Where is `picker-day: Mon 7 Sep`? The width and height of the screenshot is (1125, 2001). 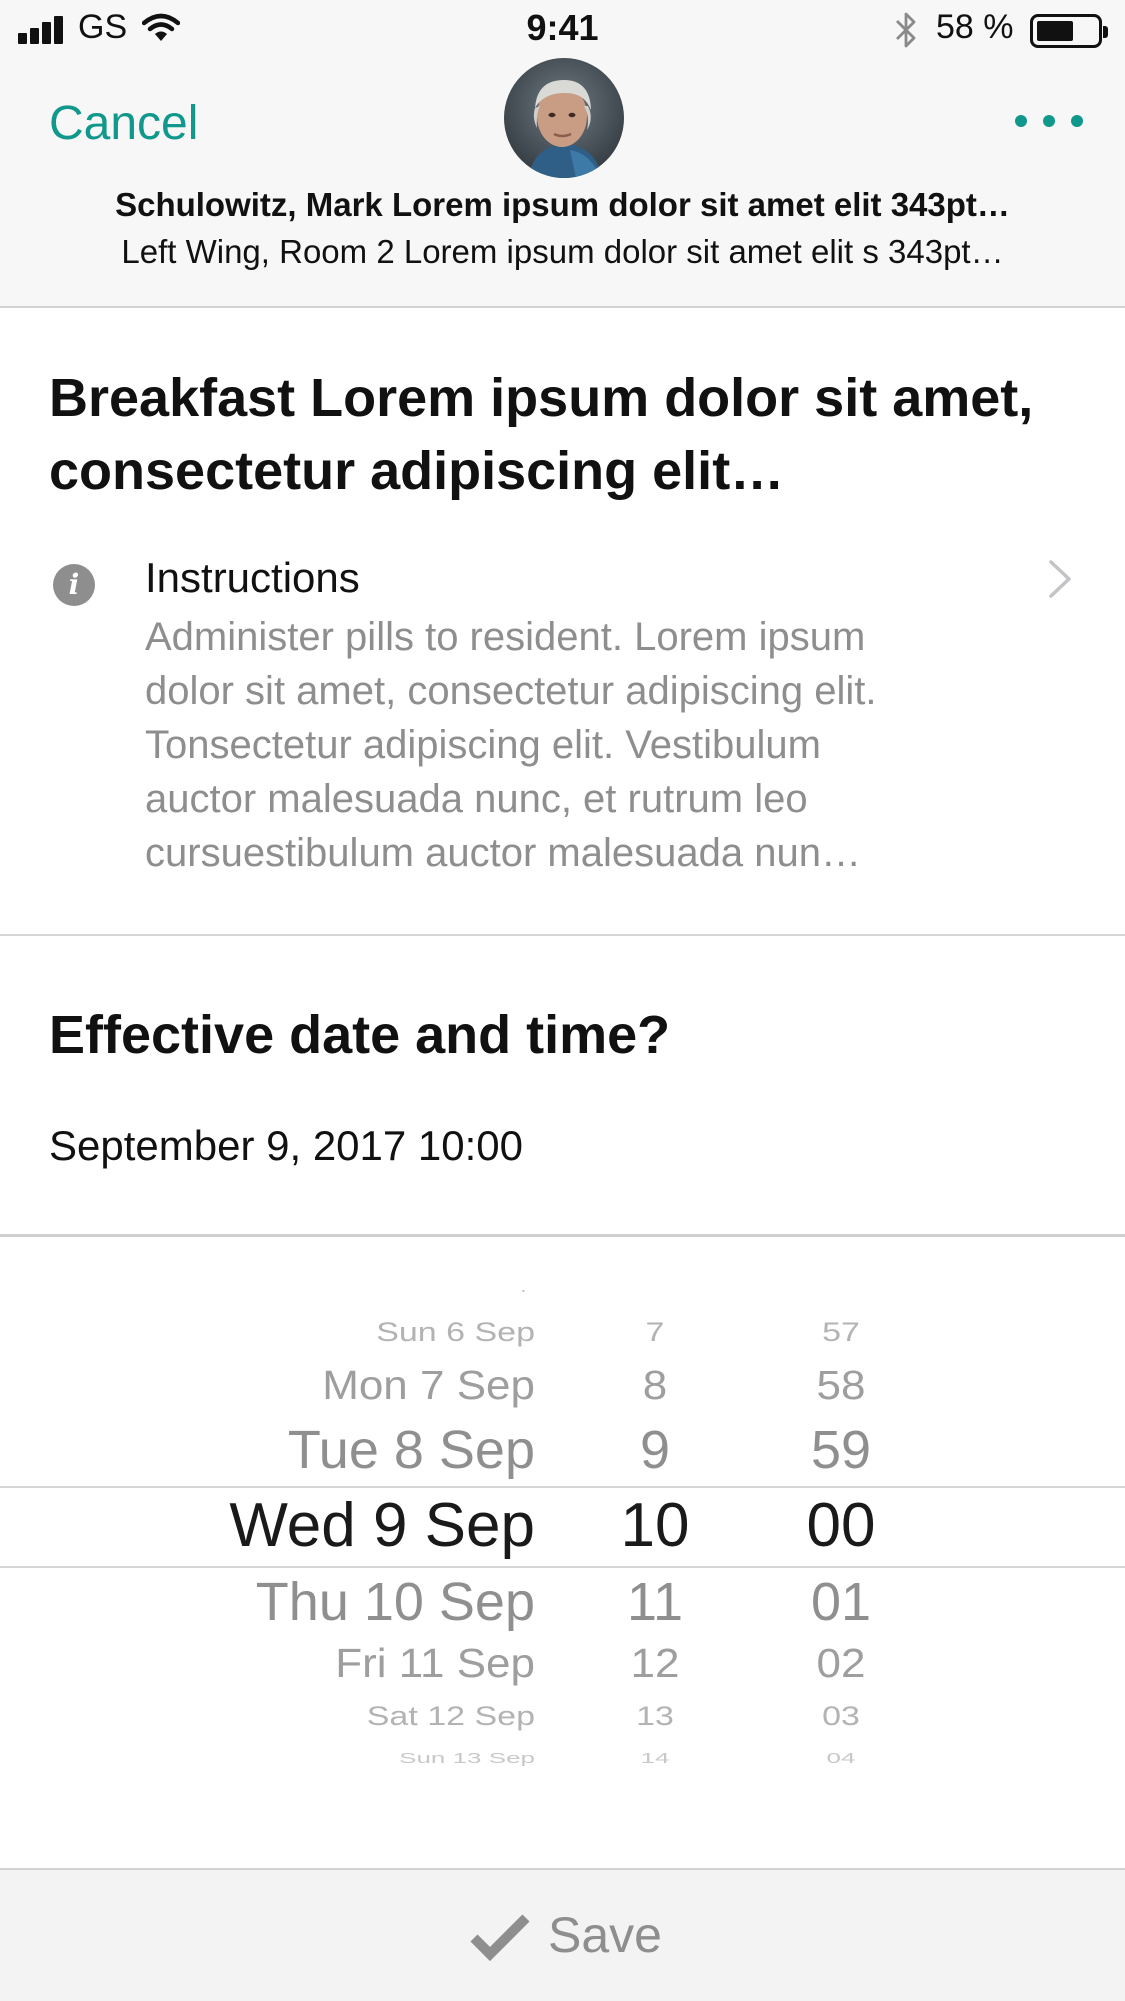 picker-day: Mon 7 Sep is located at coordinates (428, 1385).